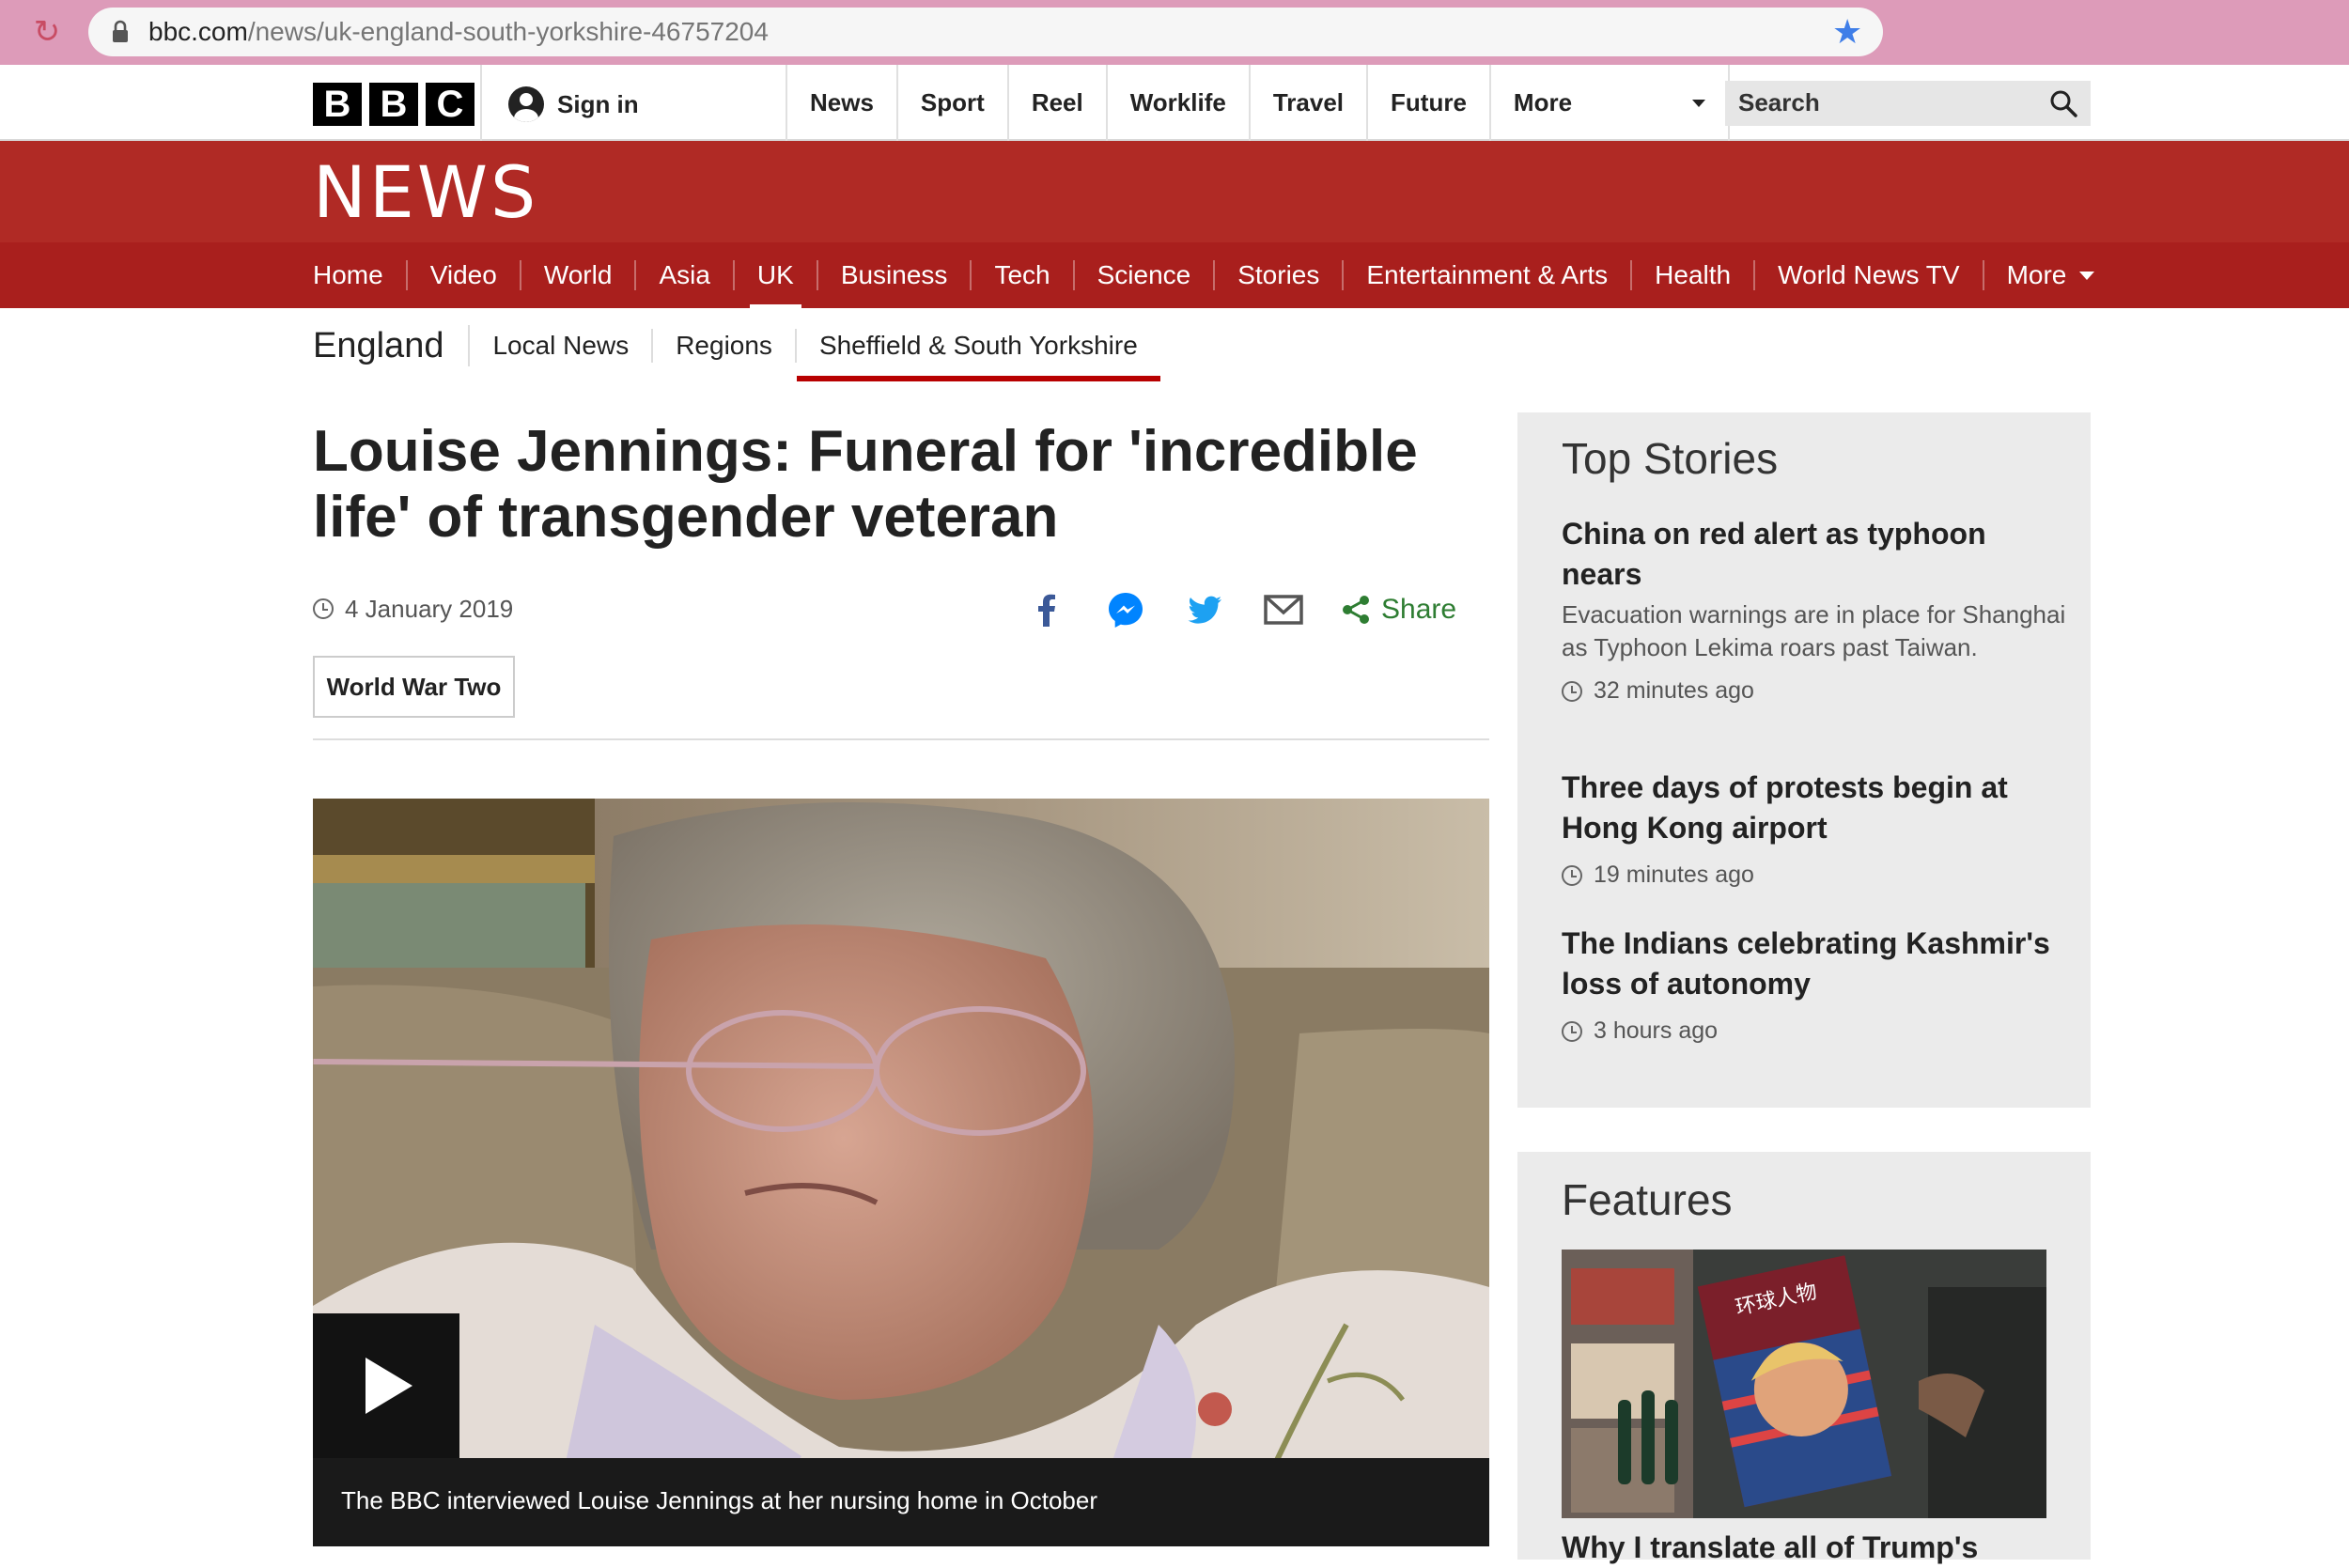 The image size is (2349, 1568). I want to click on topnav-sport: Sport, so click(951, 103).